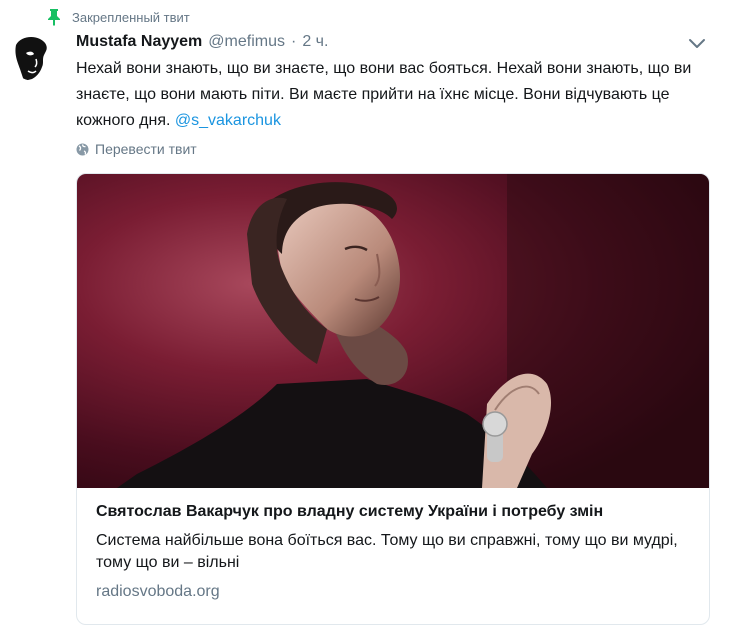  What do you see at coordinates (246, 42) in the screenshot?
I see `author-handle: @mefimus` at bounding box center [246, 42].